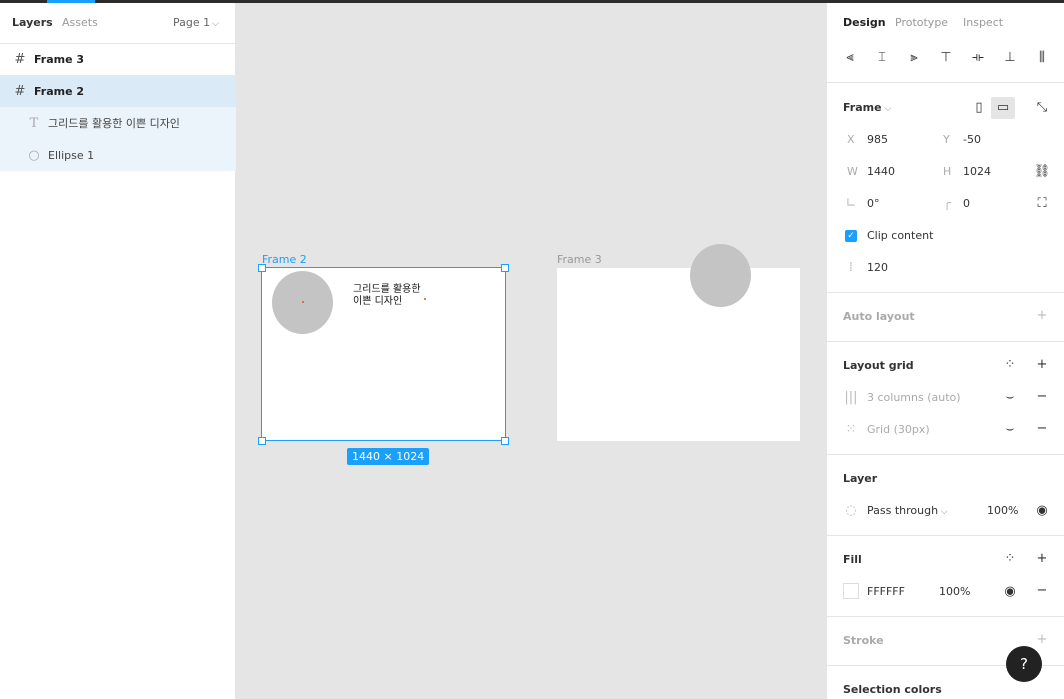 The width and height of the screenshot is (1064, 699). Describe the element at coordinates (947, 203) in the screenshot. I see `corner-radius-icon: ╭` at that location.